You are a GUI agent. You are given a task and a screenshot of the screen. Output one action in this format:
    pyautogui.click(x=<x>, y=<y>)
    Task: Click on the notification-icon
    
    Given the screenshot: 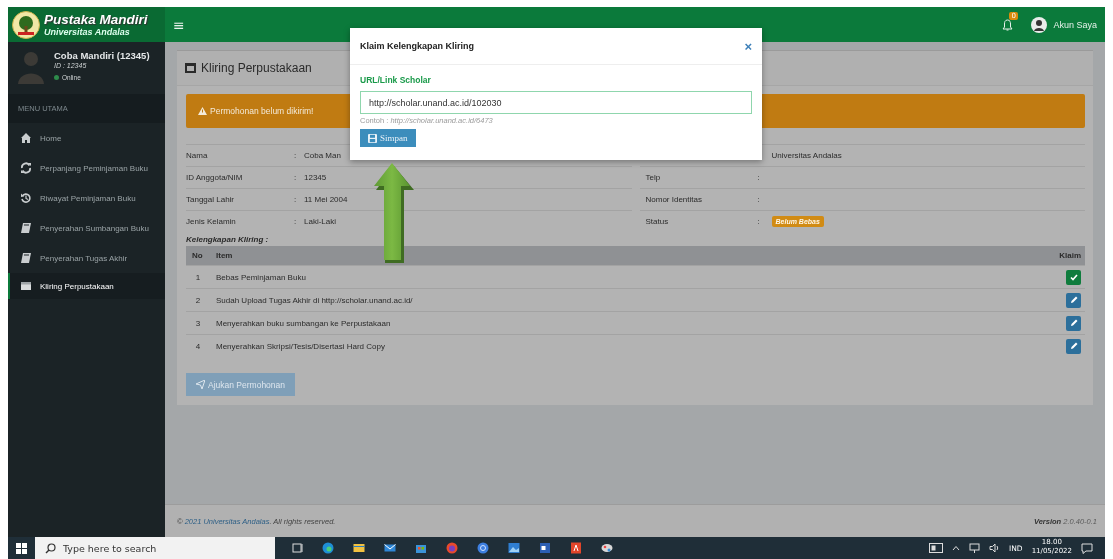 What is the action you would take?
    pyautogui.click(x=1087, y=548)
    